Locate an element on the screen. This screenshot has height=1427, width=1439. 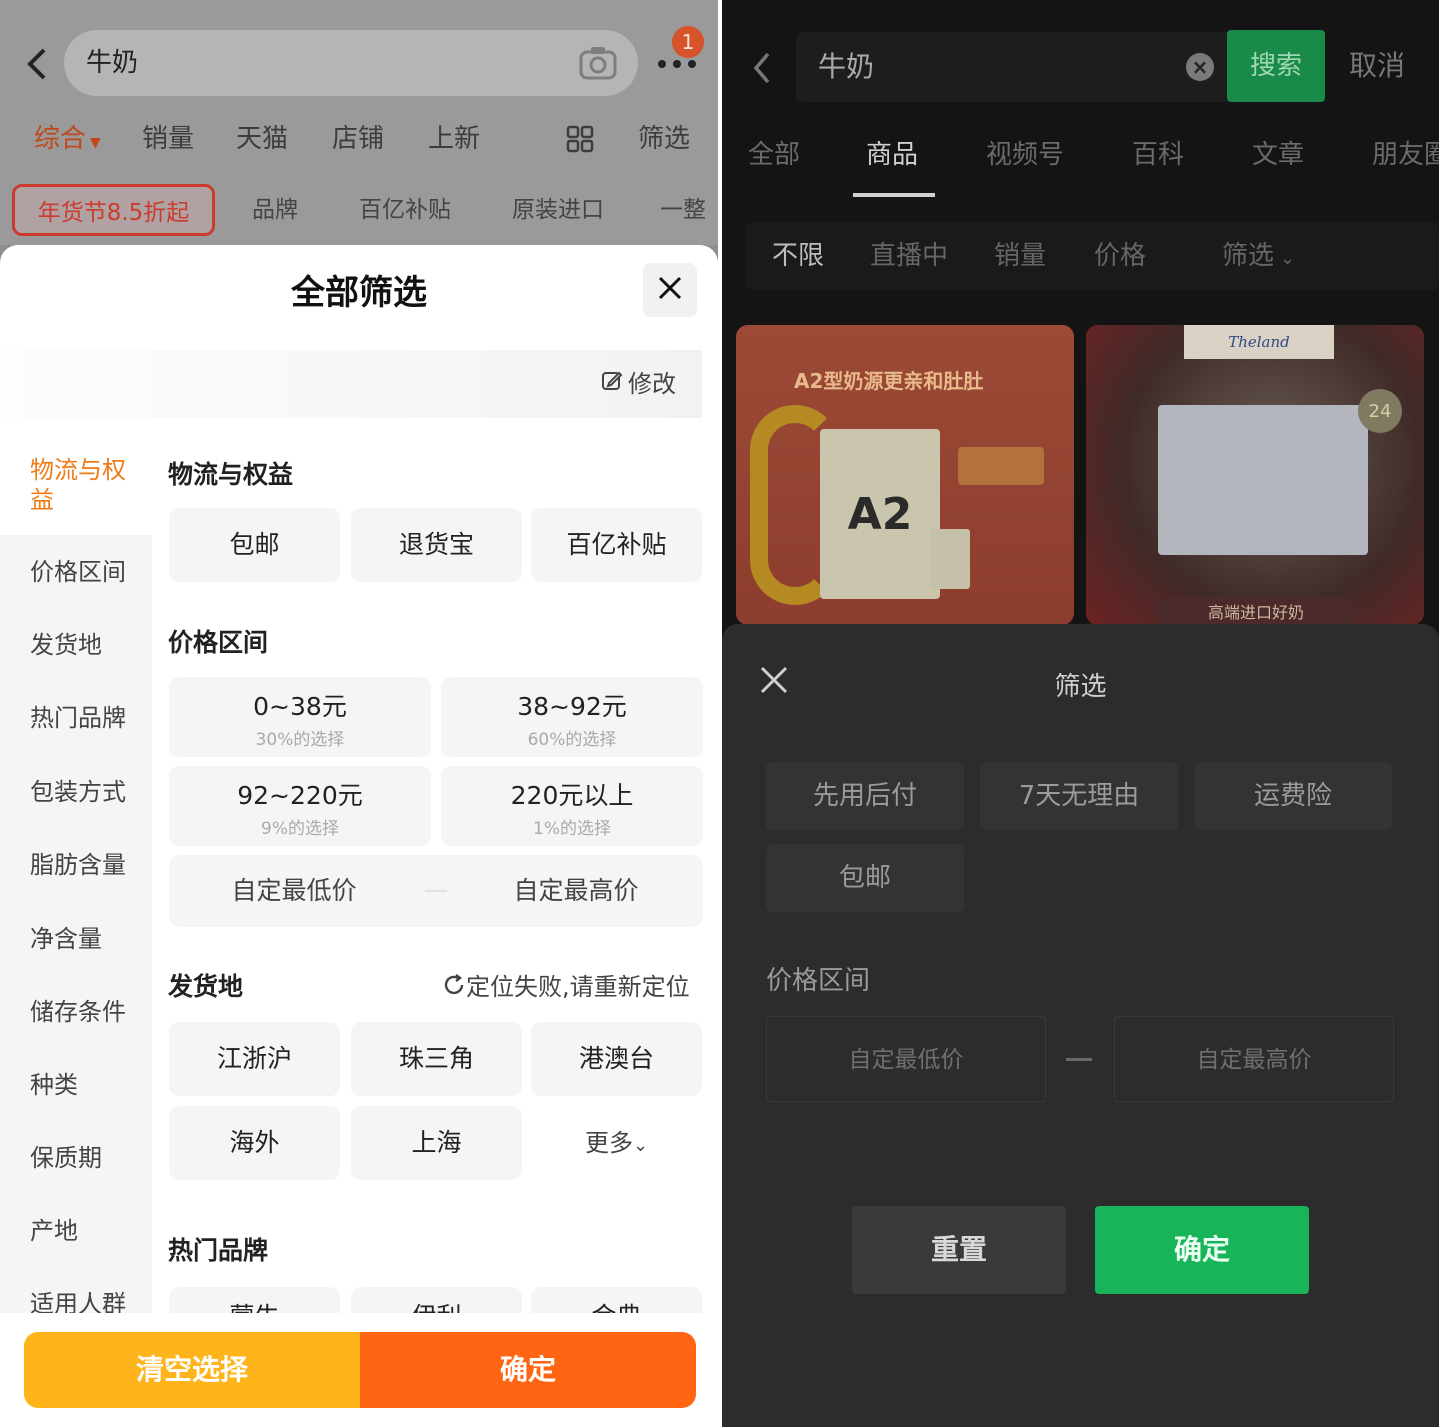
filter-more: 筛选 ⌄ is located at coordinates (1258, 257).